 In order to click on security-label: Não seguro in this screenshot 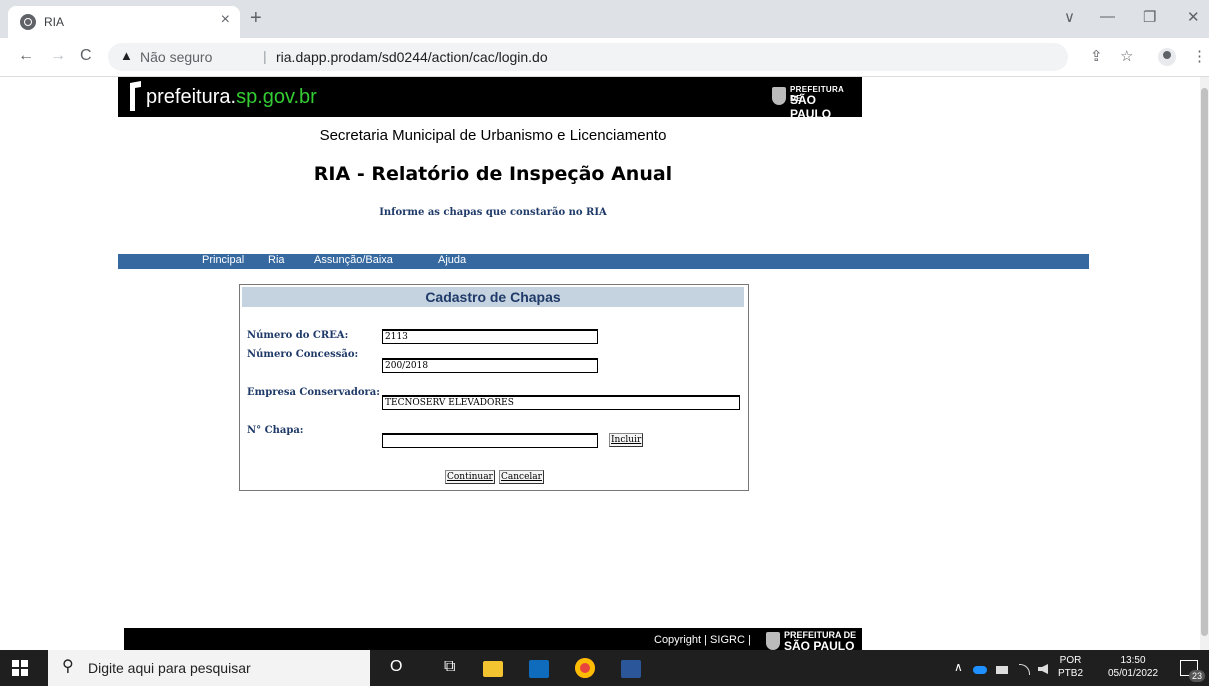, I will do `click(176, 57)`.